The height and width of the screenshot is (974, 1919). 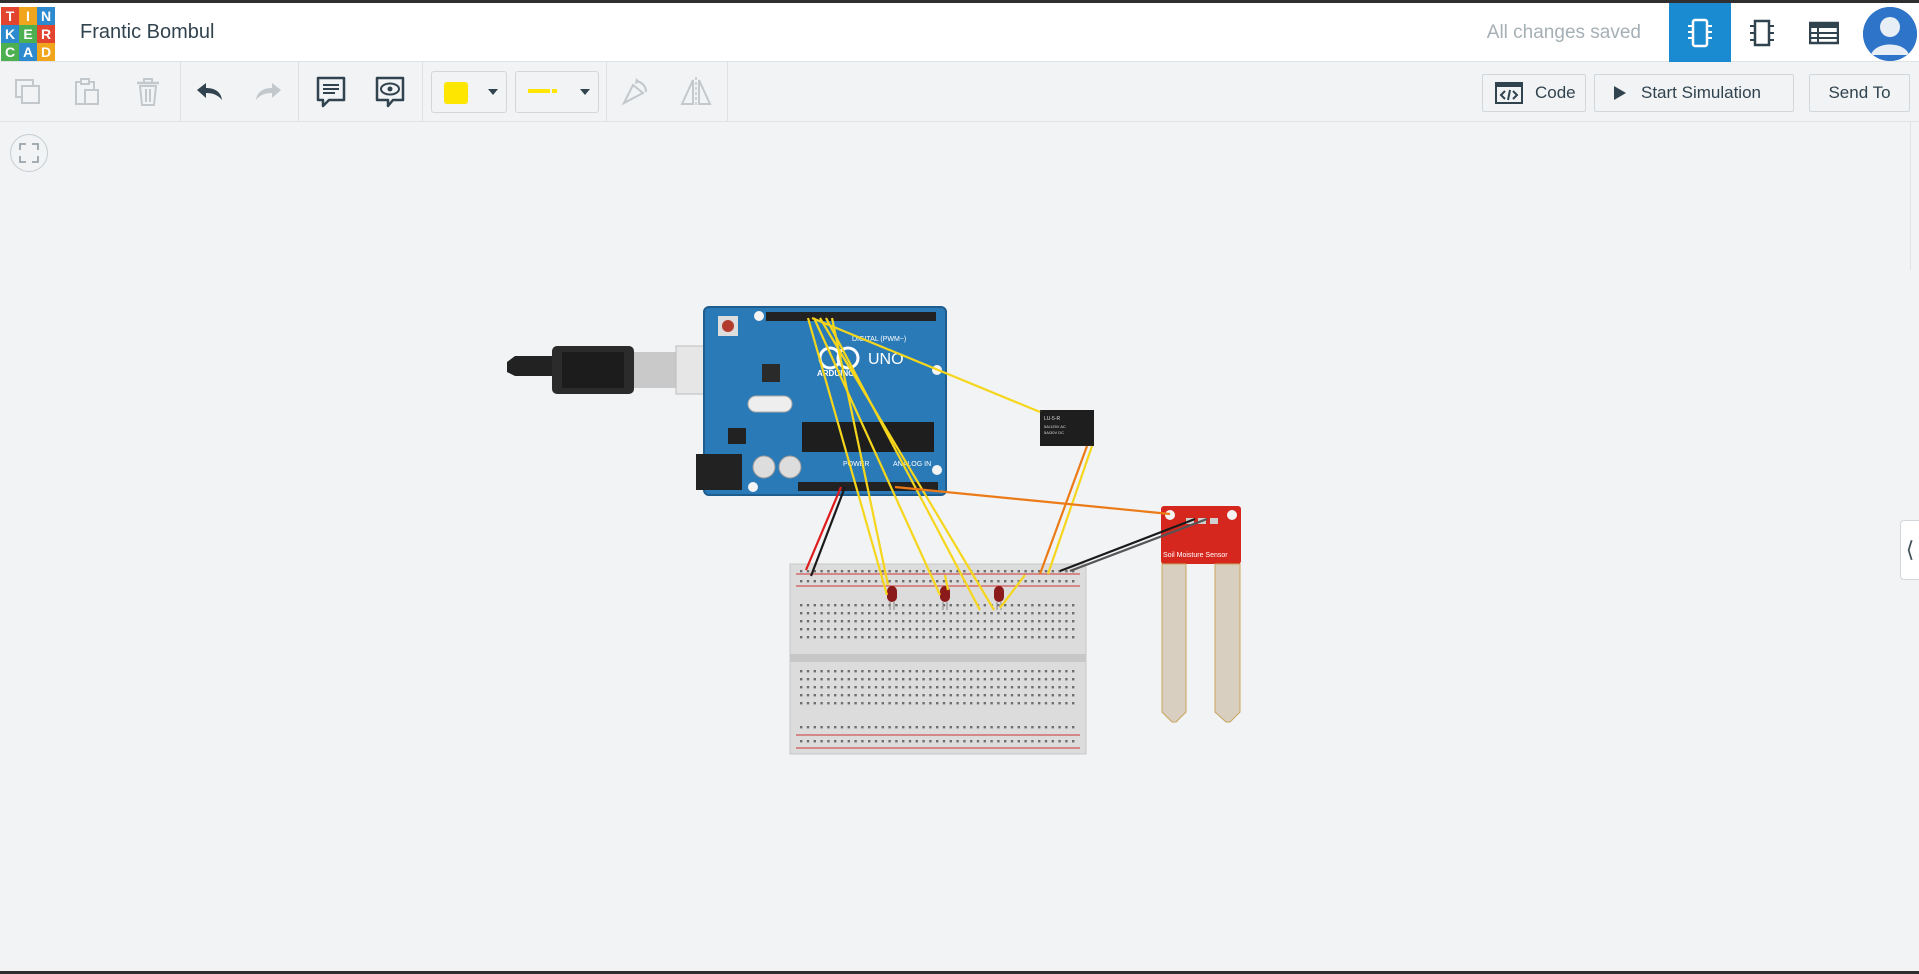 What do you see at coordinates (147, 32) in the screenshot?
I see `project-title: Frantic Bombul` at bounding box center [147, 32].